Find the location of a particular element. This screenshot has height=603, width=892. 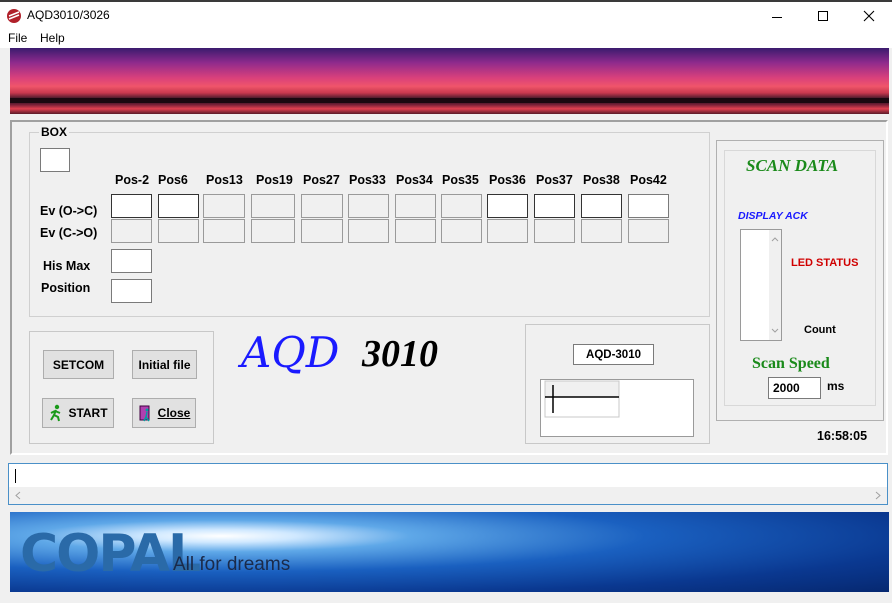

minimize-button is located at coordinates (777, 17).